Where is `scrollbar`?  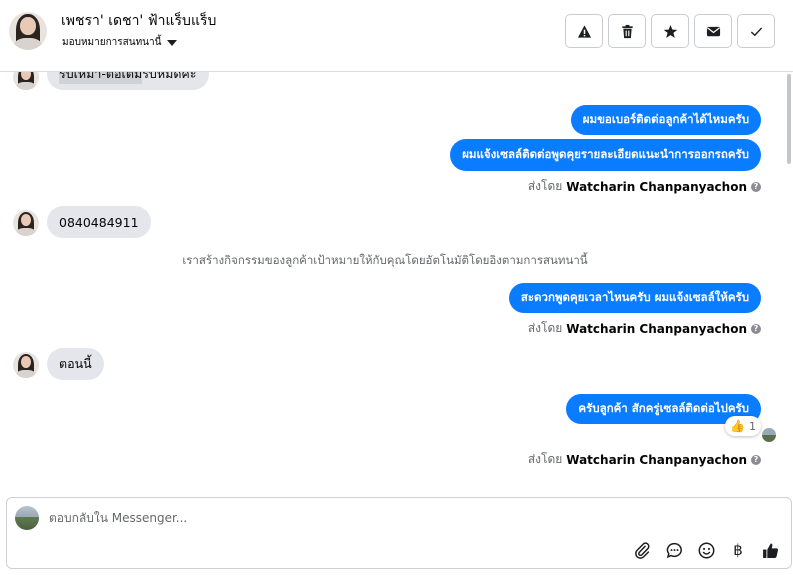 scrollbar is located at coordinates (789, 119).